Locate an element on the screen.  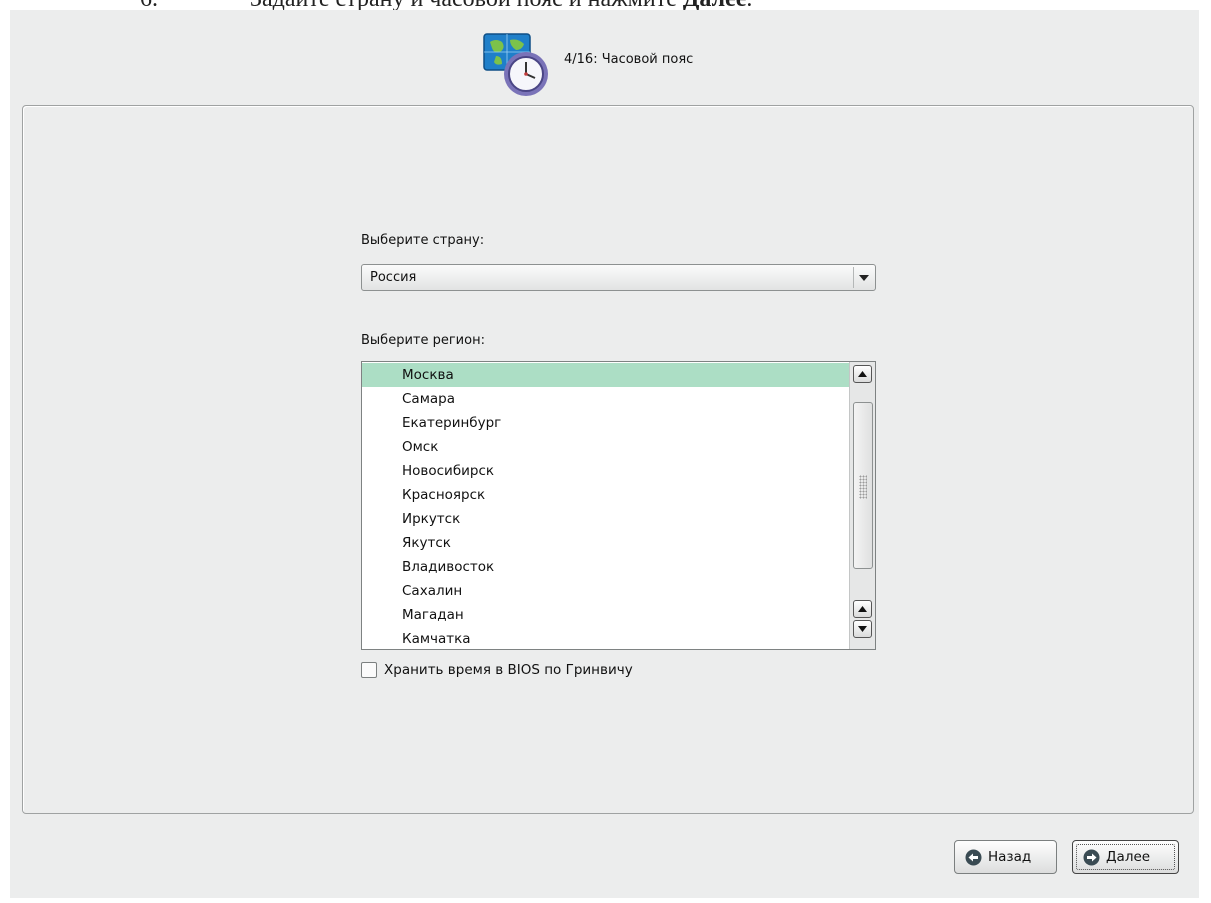
country-label: Выберите страну: is located at coordinates (423, 240).